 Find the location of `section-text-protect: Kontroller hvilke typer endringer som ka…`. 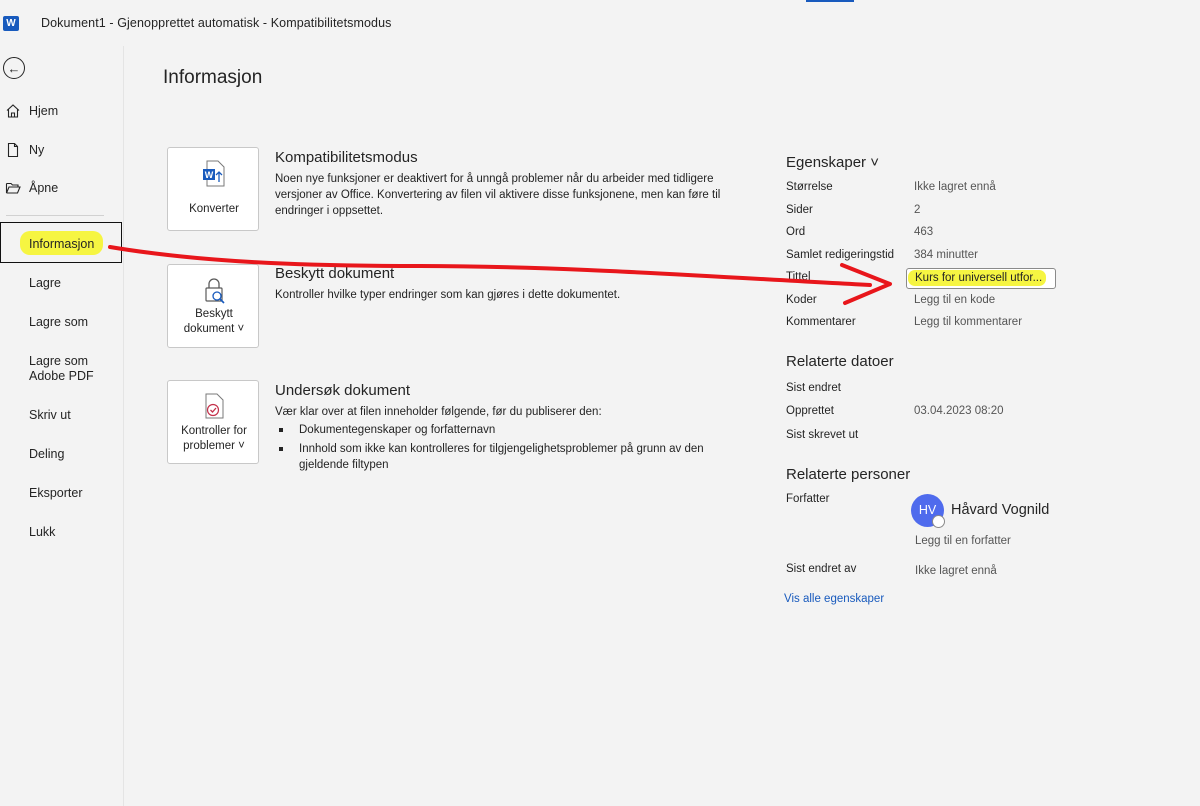

section-text-protect: Kontroller hvilke typer endringer som ka… is located at coordinates (448, 295).